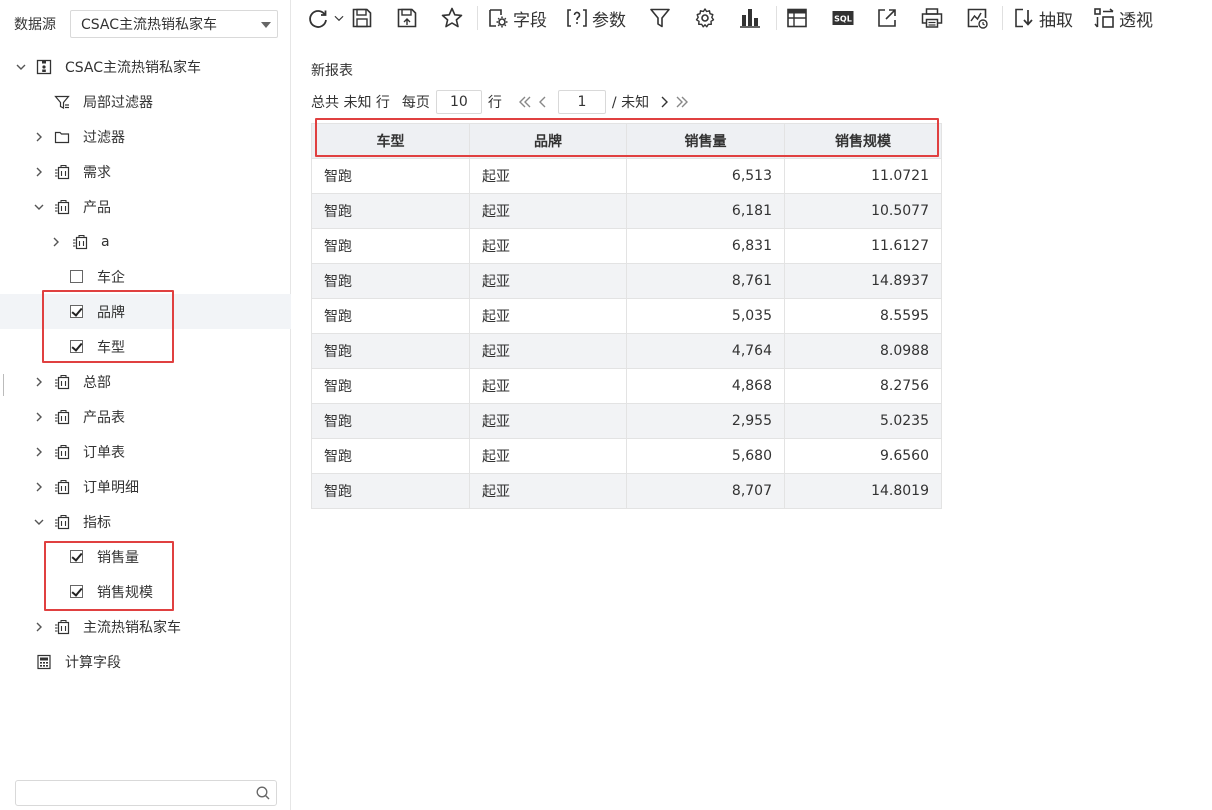  Describe the element at coordinates (339, 18) in the screenshot. I see `refresh-dropdown-button` at that location.